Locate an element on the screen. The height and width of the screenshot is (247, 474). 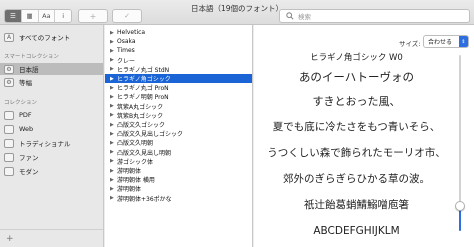
collections-header: コレクション is located at coordinates (21, 103).